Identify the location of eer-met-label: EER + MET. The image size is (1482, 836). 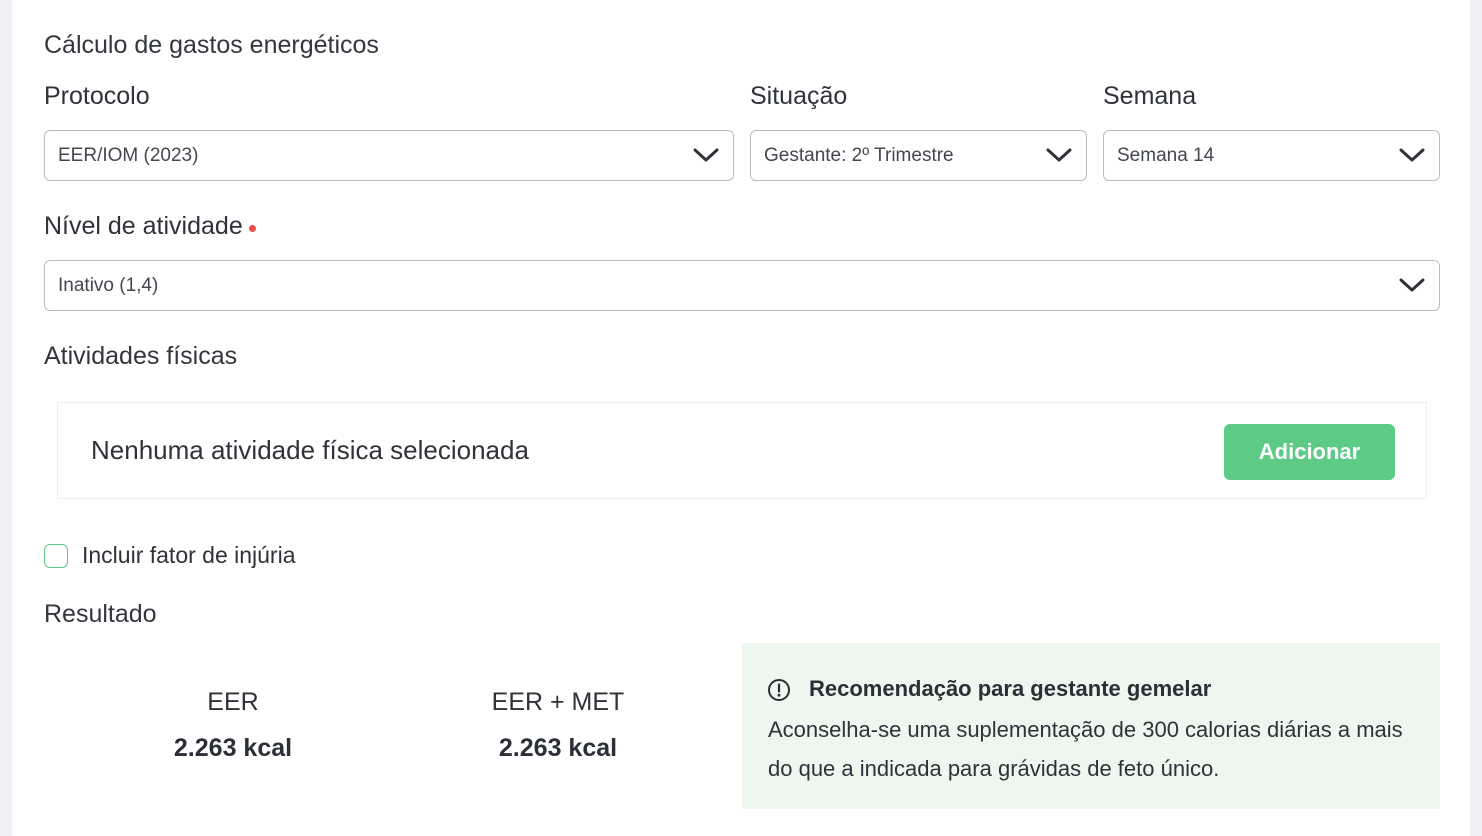
(558, 702).